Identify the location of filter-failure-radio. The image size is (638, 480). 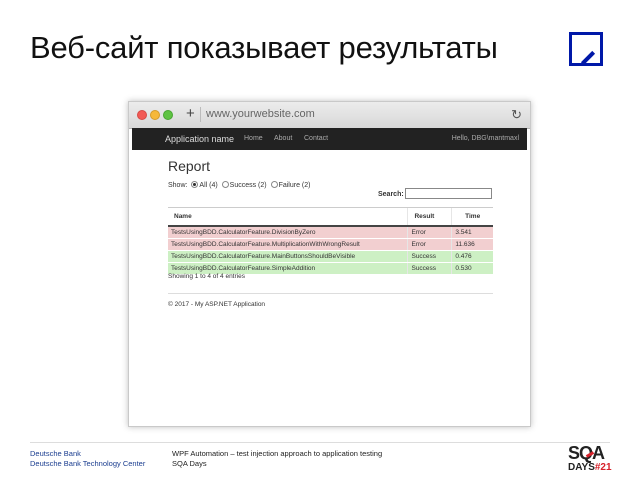
(274, 184).